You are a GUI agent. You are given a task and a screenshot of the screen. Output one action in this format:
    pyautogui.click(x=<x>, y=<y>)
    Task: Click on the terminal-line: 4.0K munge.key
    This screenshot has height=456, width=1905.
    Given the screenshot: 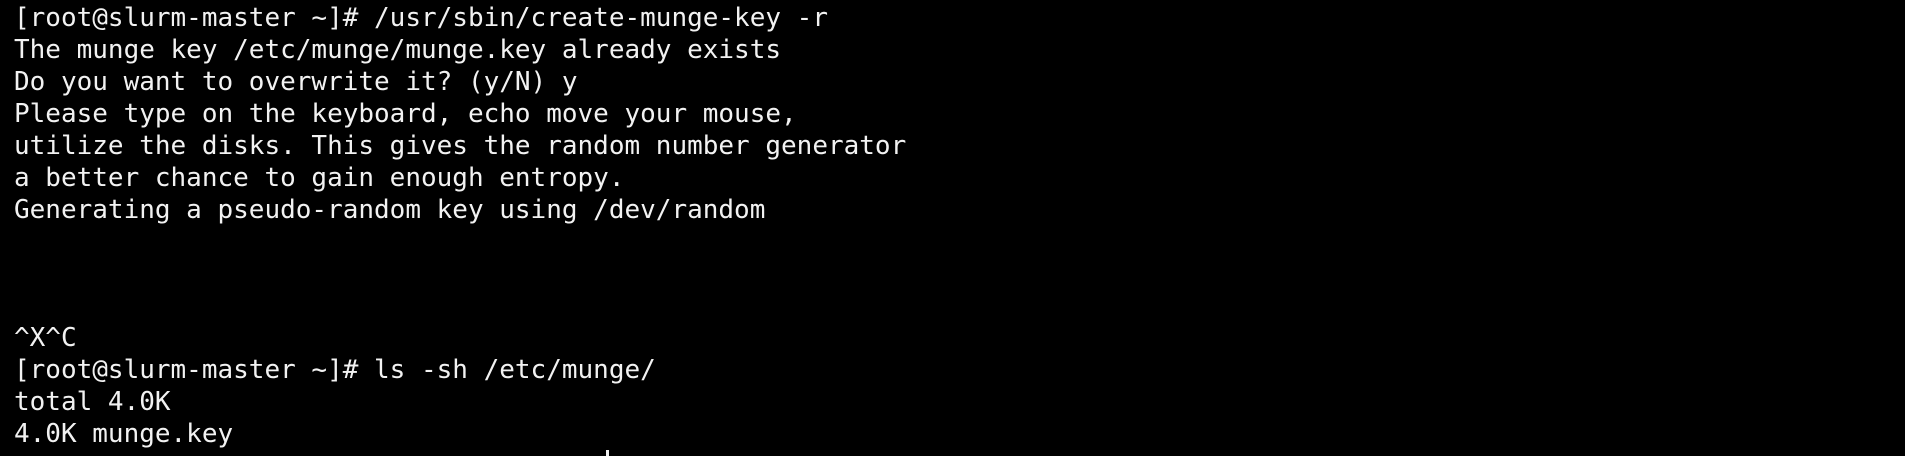 What is the action you would take?
    pyautogui.click(x=124, y=434)
    